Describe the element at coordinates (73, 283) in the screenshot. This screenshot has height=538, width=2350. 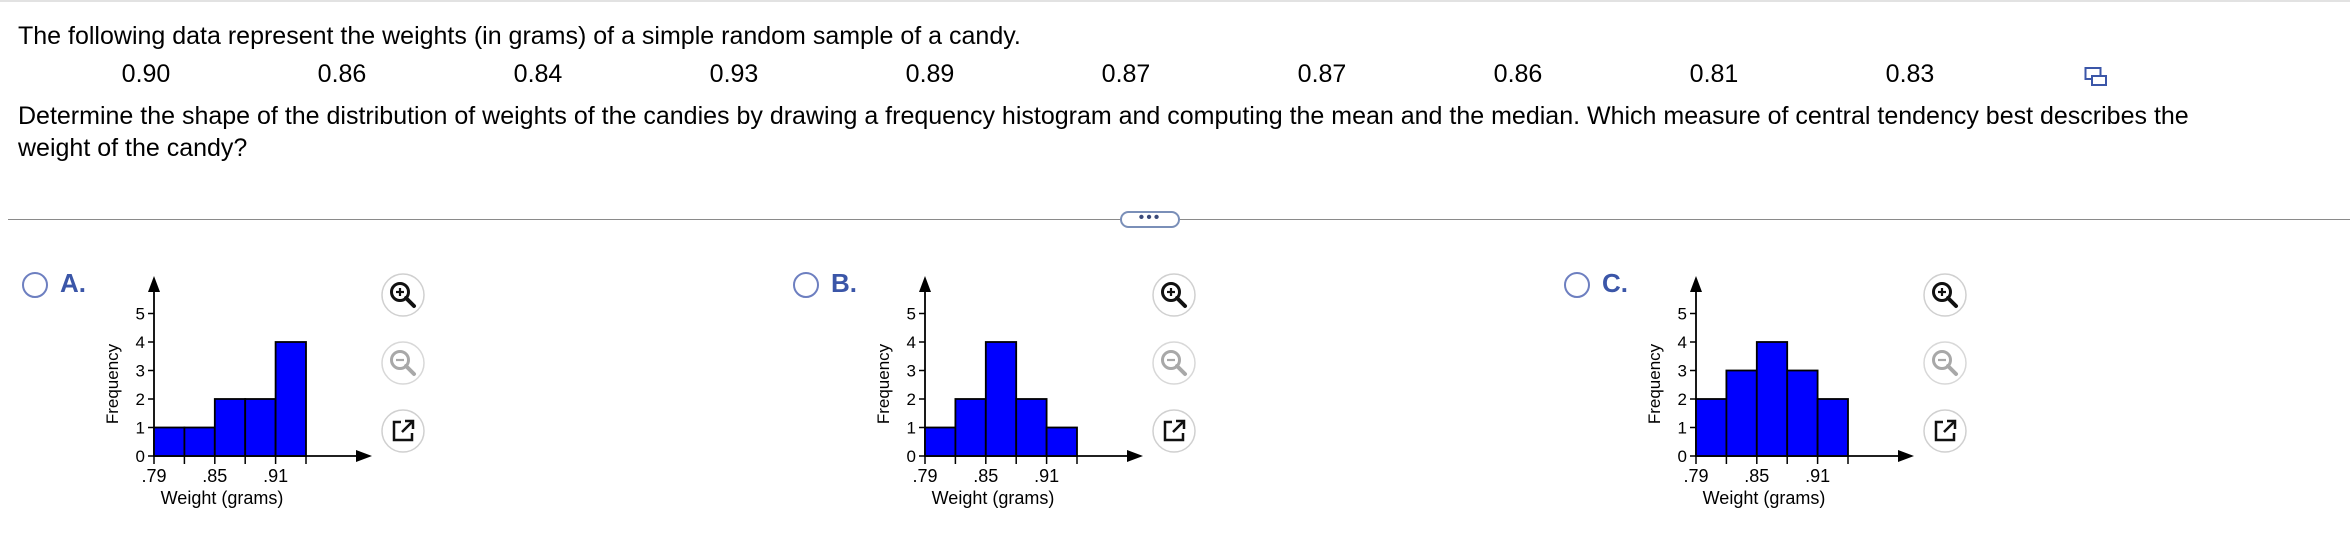
I see `option-a-letter: A.` at that location.